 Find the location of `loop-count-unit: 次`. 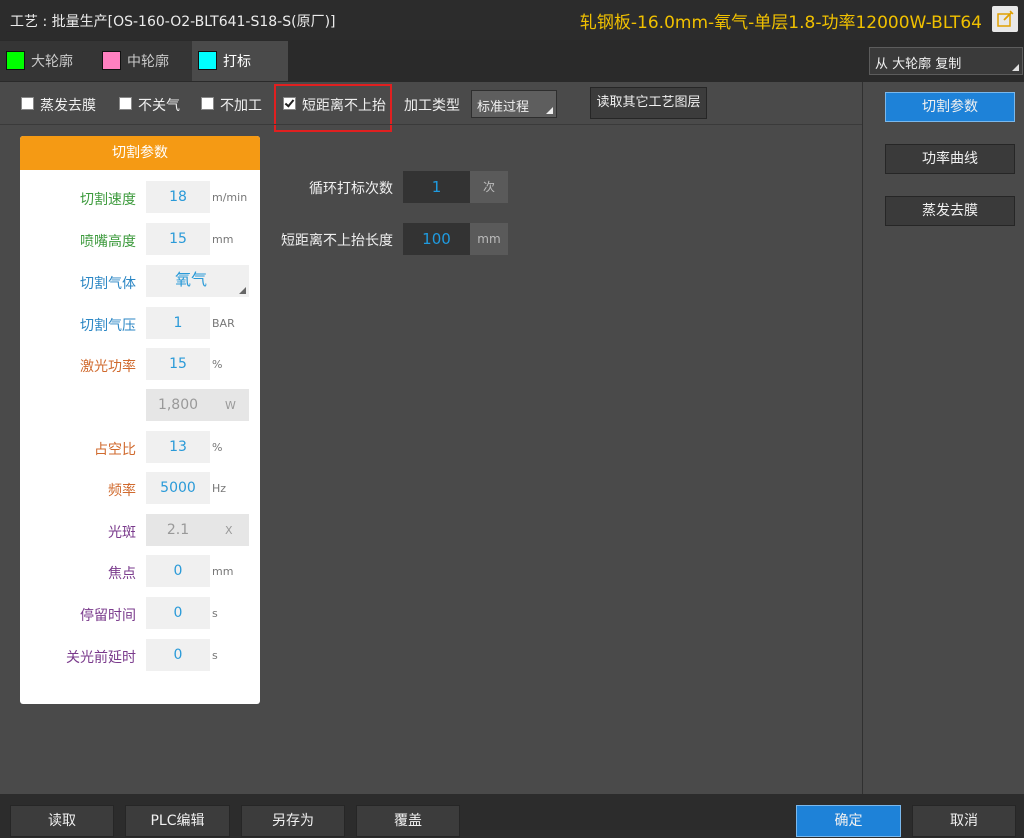

loop-count-unit: 次 is located at coordinates (489, 187).